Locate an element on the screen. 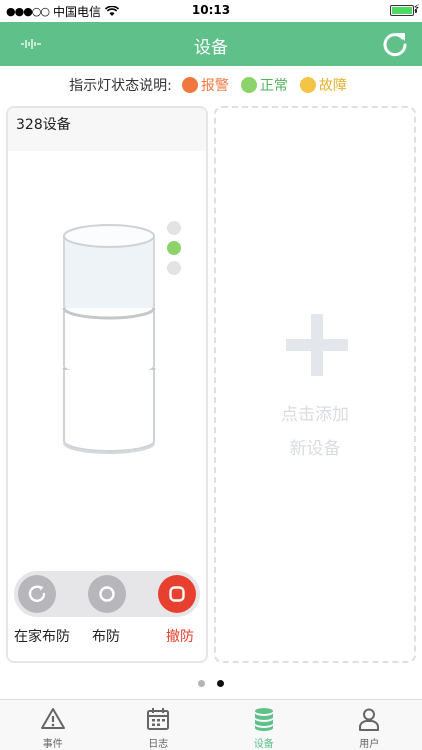  device-name: 328设备 is located at coordinates (43, 125).